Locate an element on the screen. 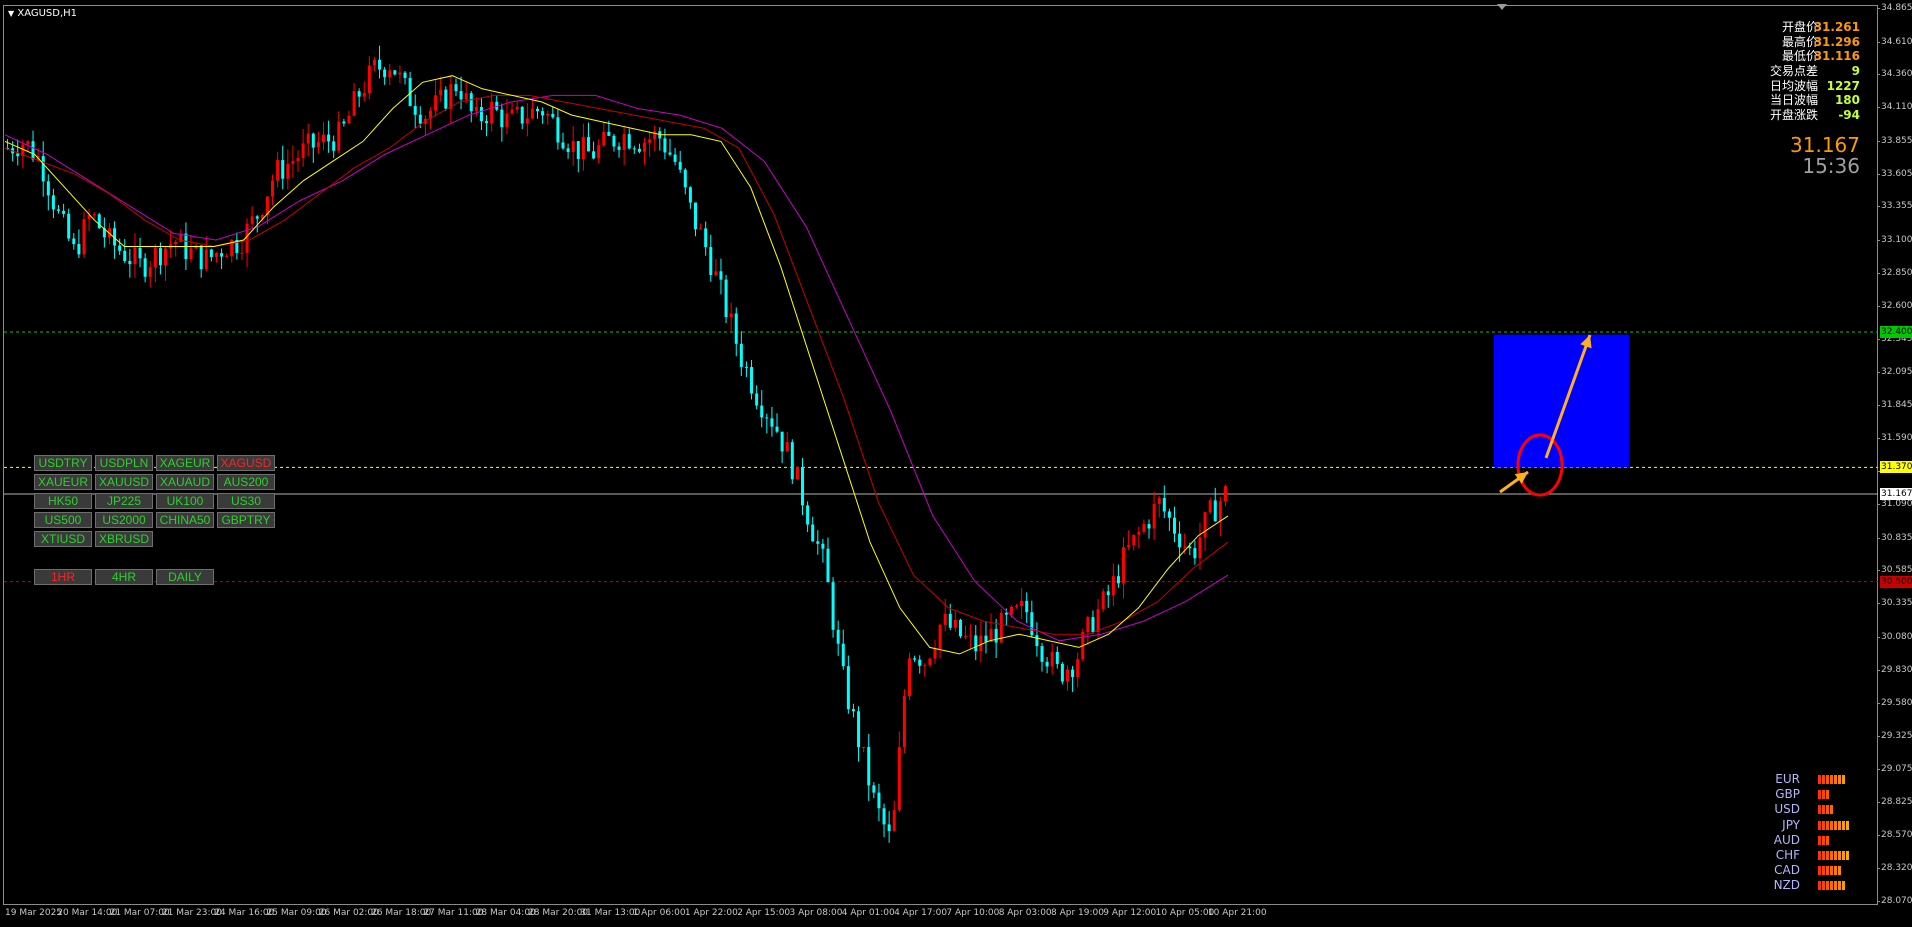 The height and width of the screenshot is (927, 1912). symbol-button-jp225: JP225 is located at coordinates (124, 501).